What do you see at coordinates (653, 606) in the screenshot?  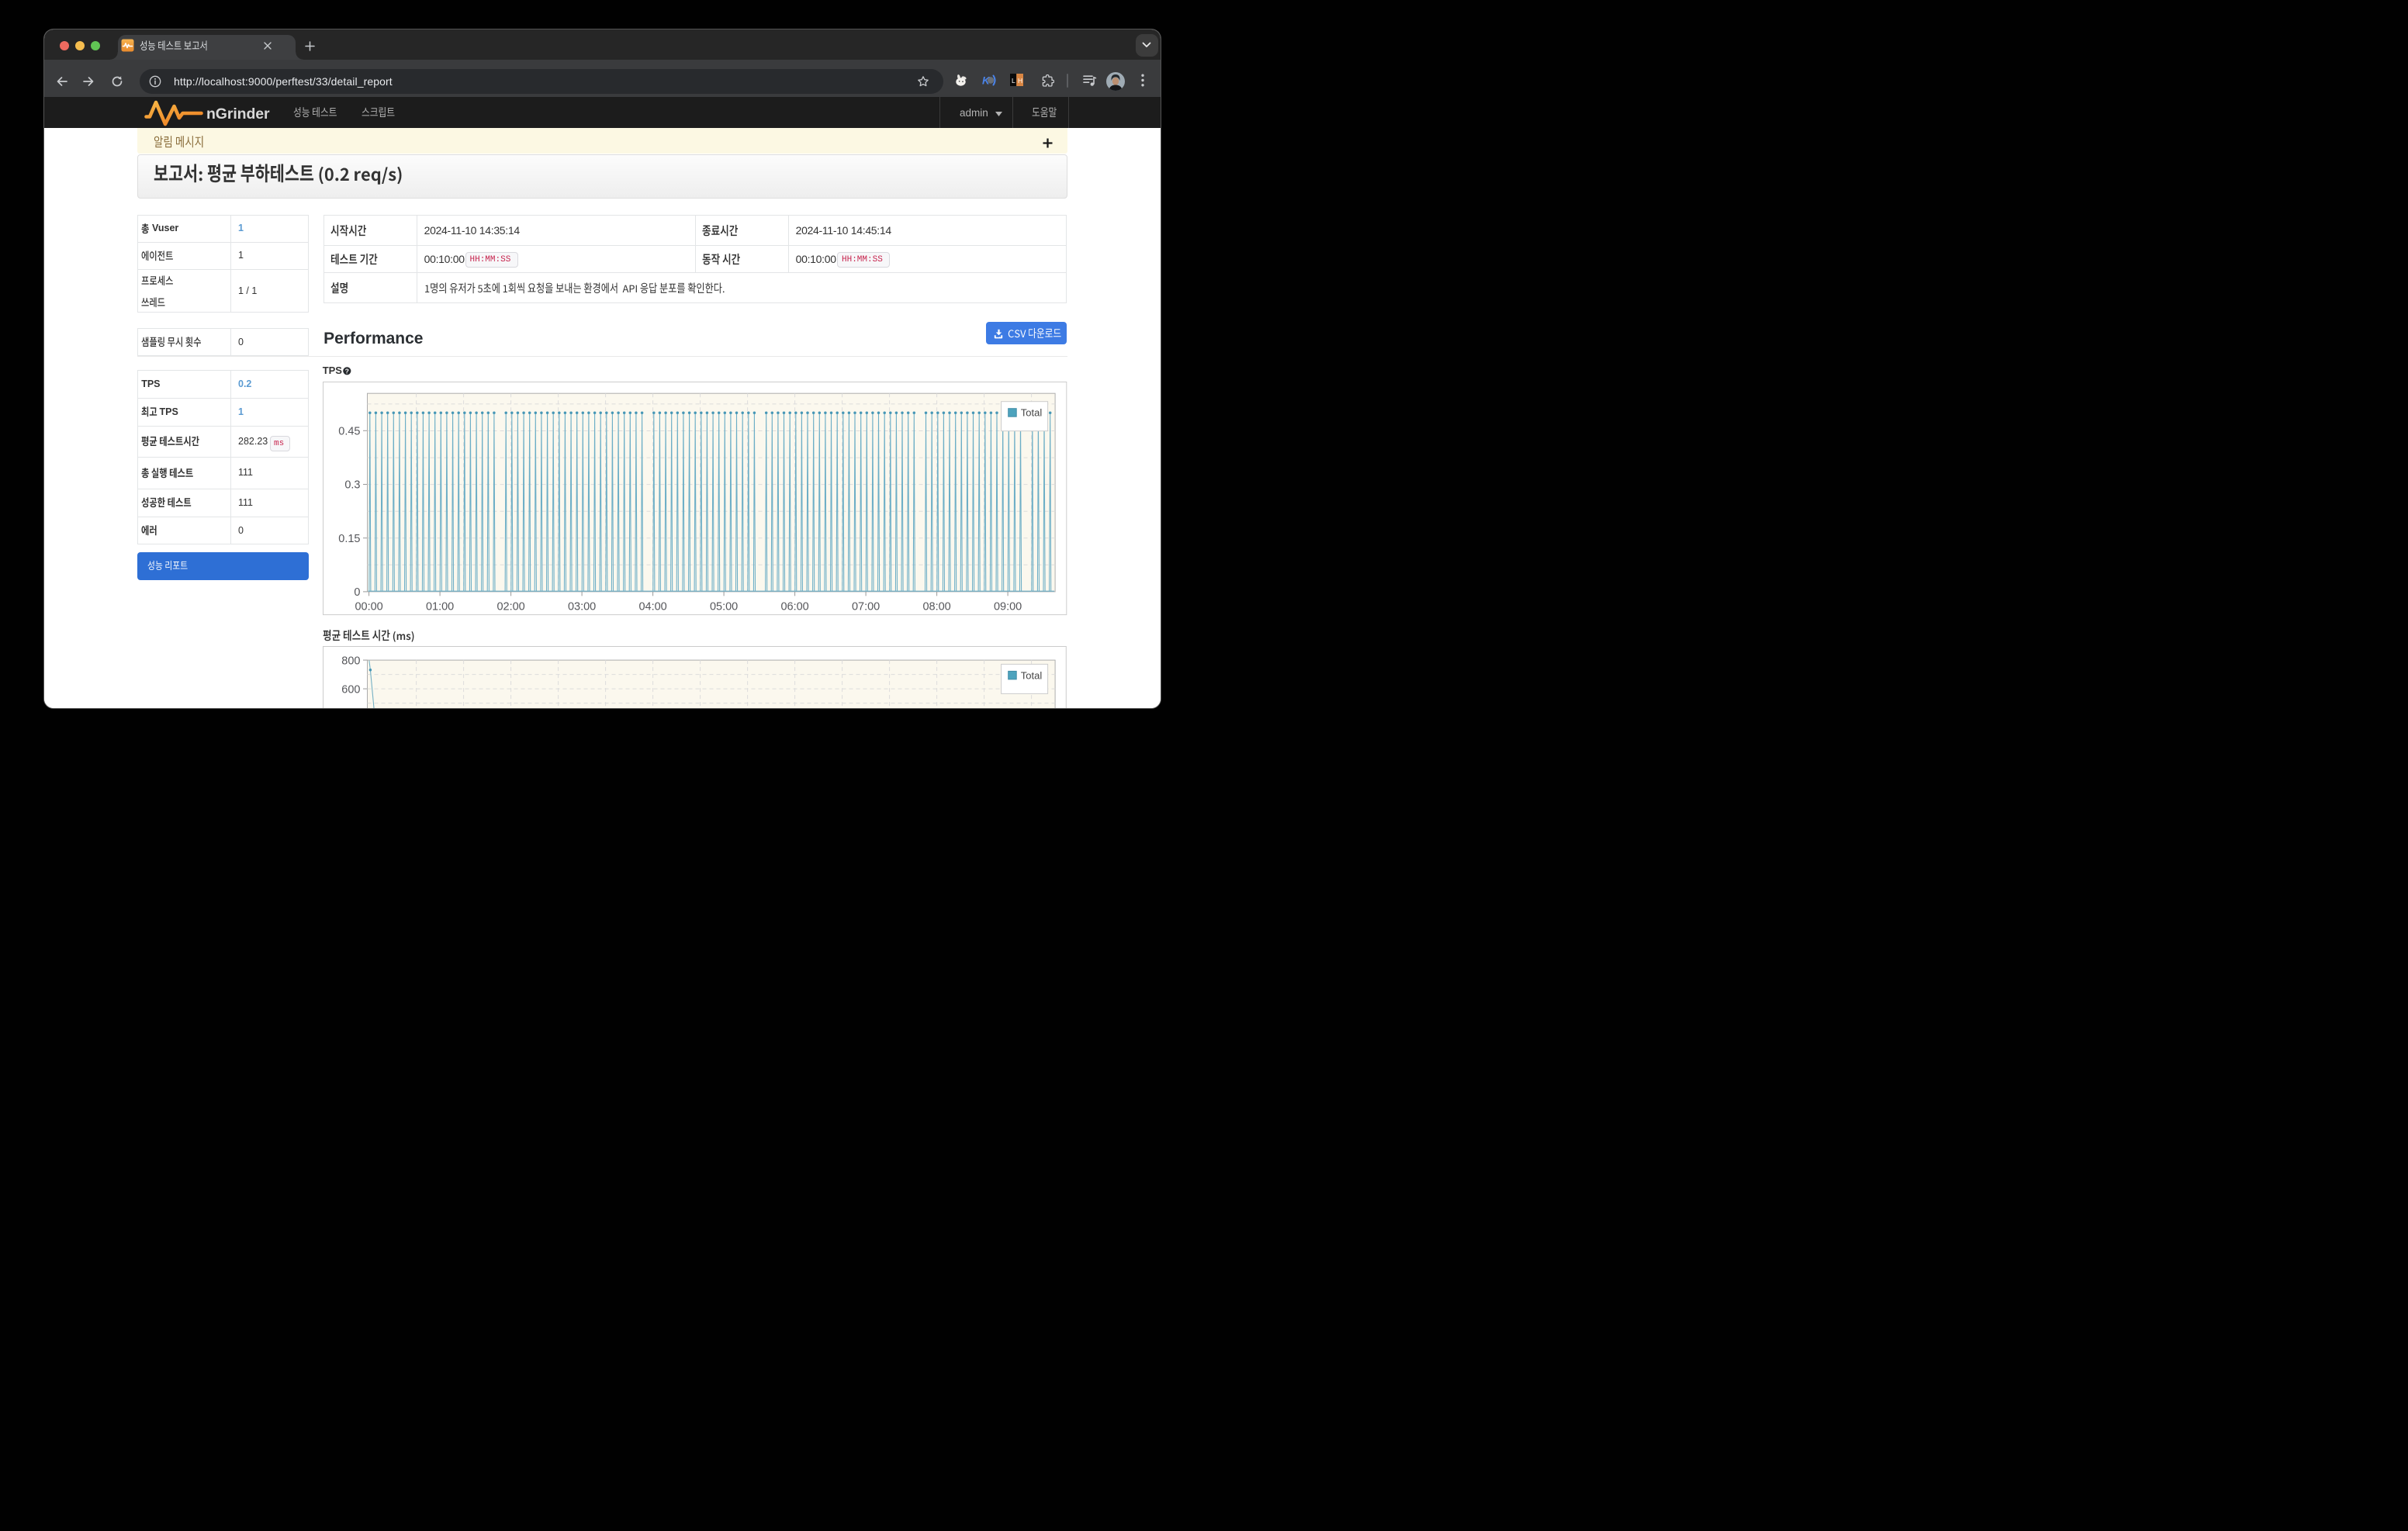 I see `svg-text: 04:00` at bounding box center [653, 606].